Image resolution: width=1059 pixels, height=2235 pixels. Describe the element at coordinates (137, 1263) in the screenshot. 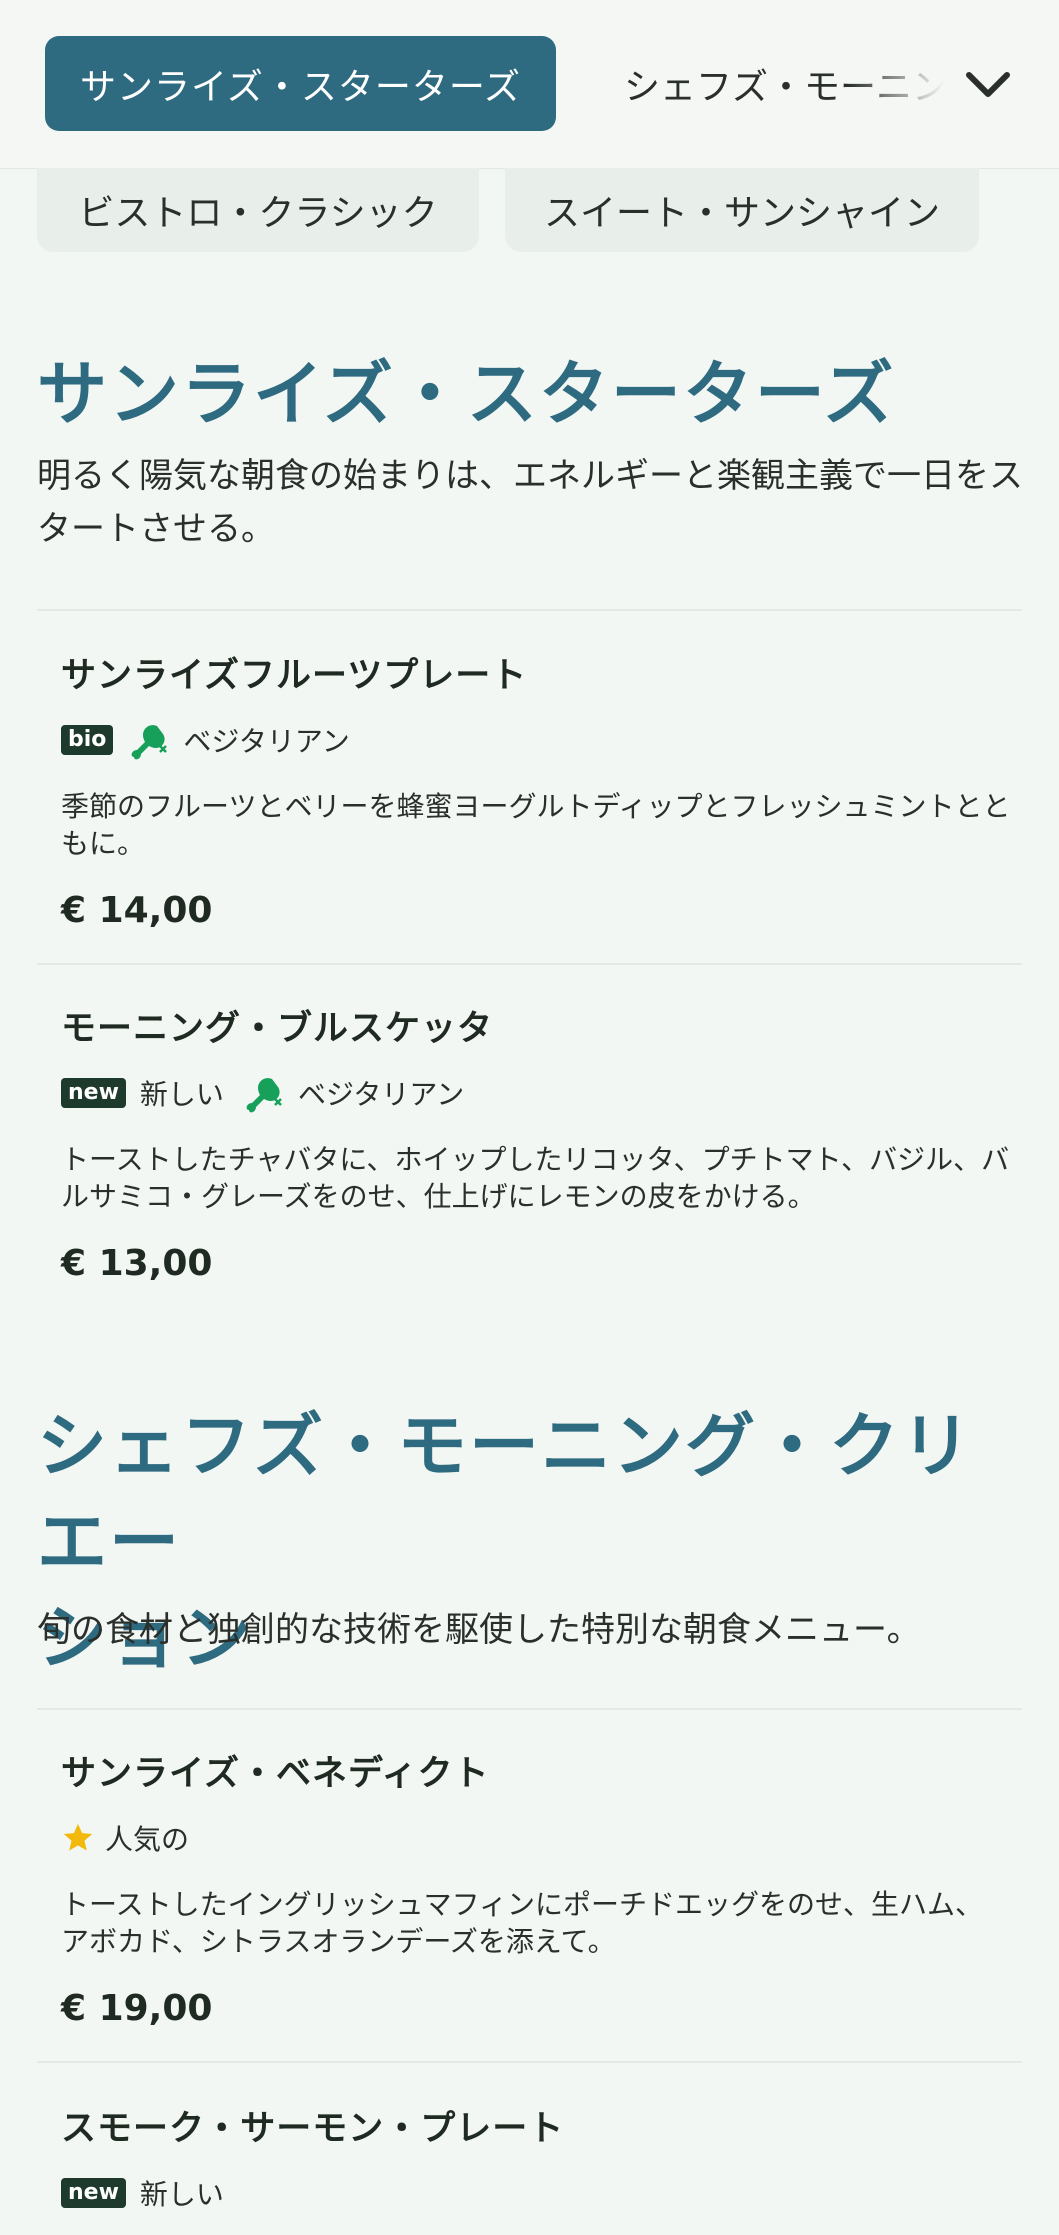

I see `item-price: € 13,00` at that location.